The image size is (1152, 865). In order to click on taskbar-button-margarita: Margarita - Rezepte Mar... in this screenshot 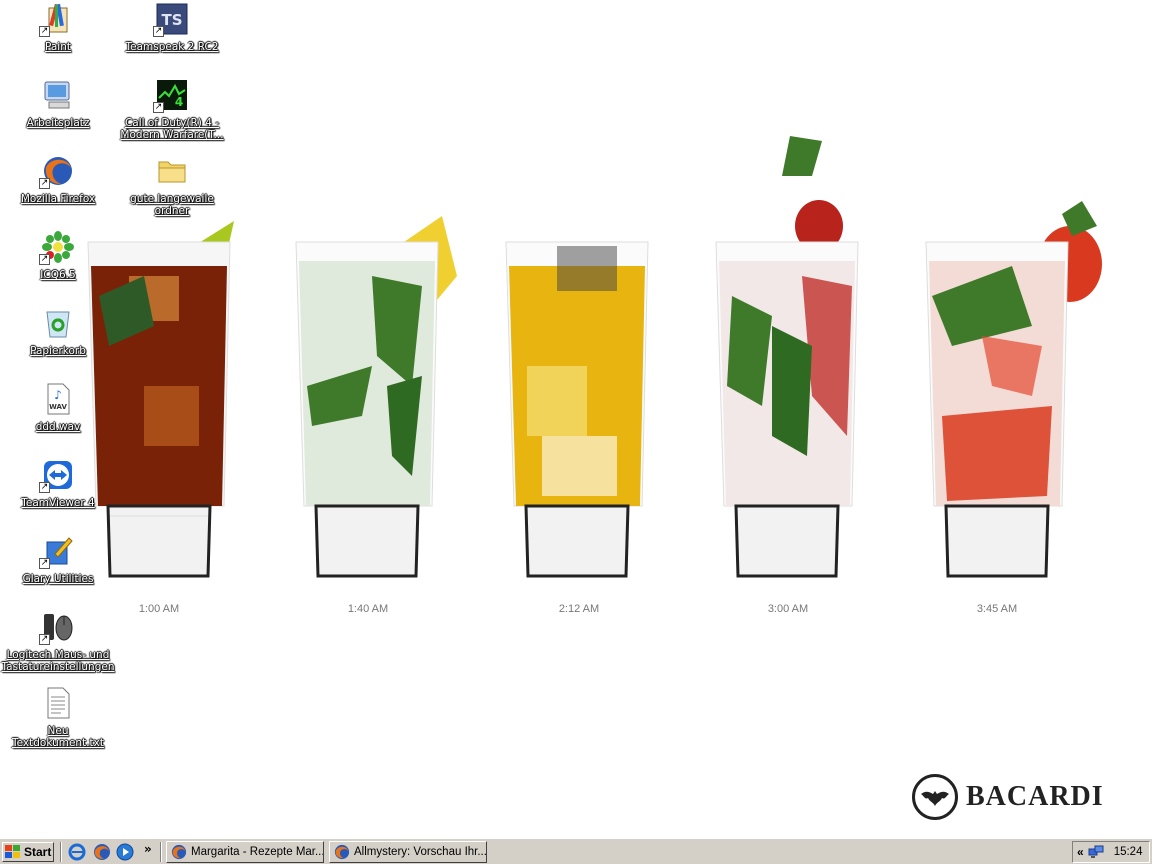, I will do `click(245, 852)`.